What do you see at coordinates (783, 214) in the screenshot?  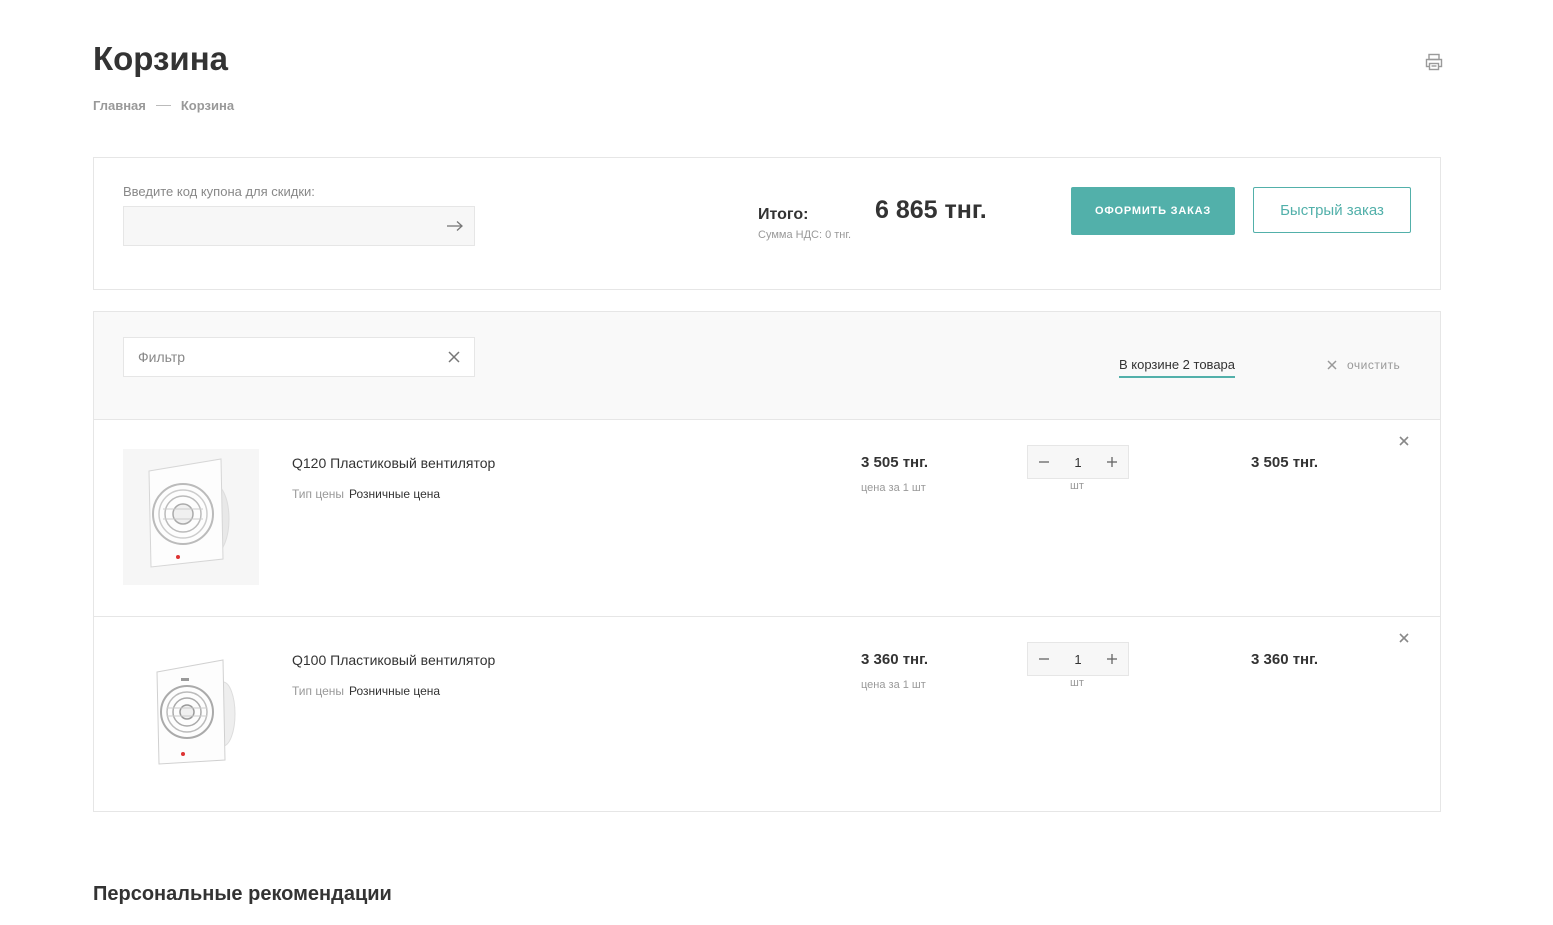 I see `total-label: Итого:` at bounding box center [783, 214].